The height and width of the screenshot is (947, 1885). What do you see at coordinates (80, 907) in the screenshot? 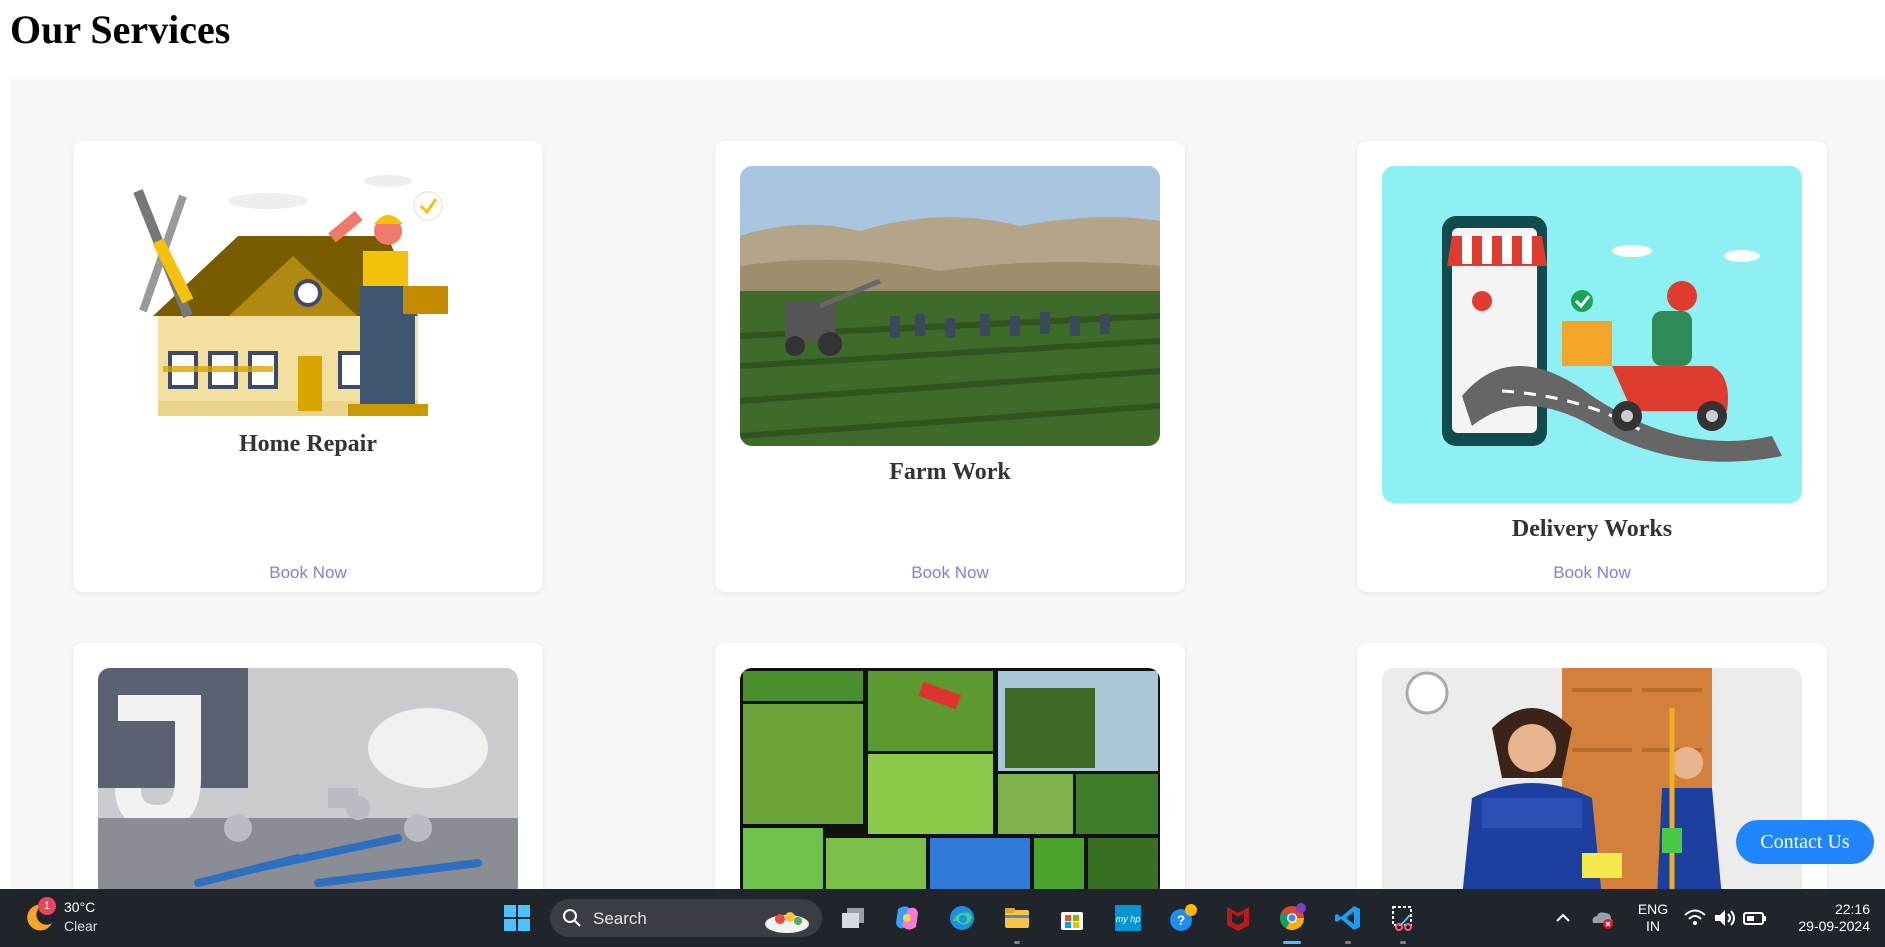
I see `weather-temperature: 30°C` at bounding box center [80, 907].